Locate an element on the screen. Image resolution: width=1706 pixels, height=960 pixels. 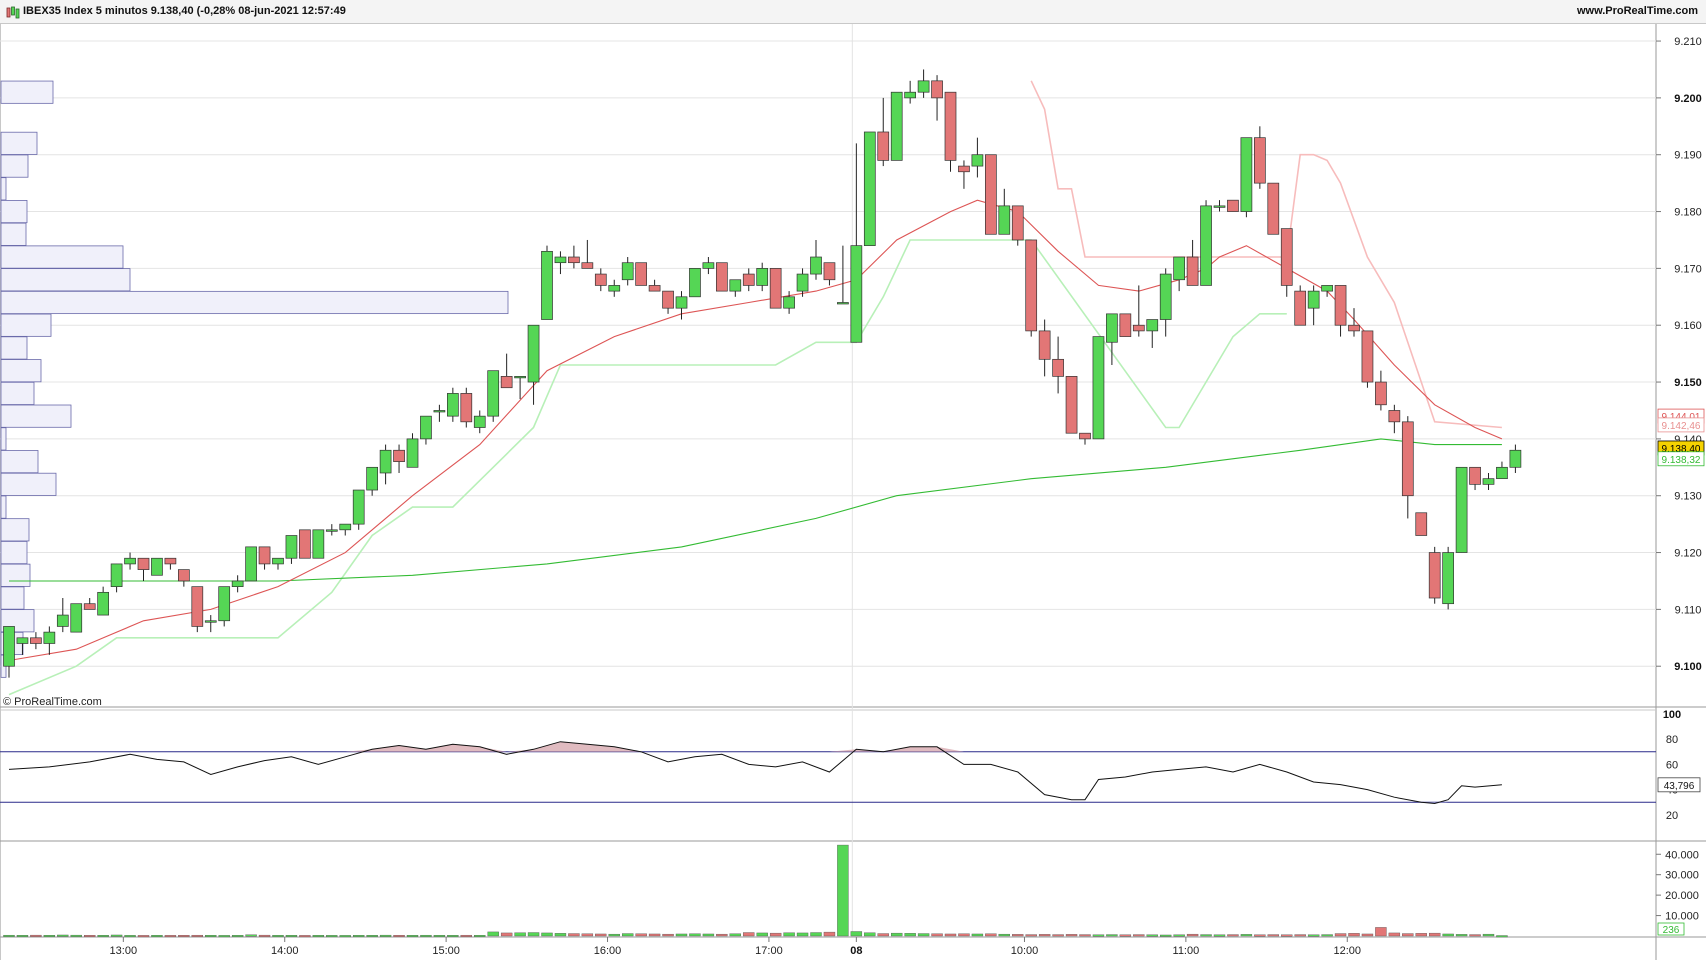
price-tick-label: 9.190 is located at coordinates (1688, 156).